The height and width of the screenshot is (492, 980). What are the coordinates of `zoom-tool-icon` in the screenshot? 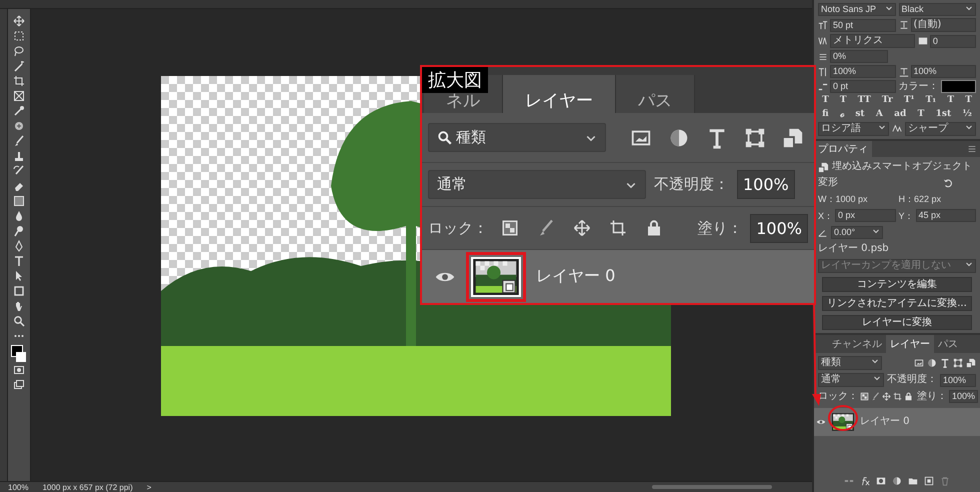 It's located at (19, 321).